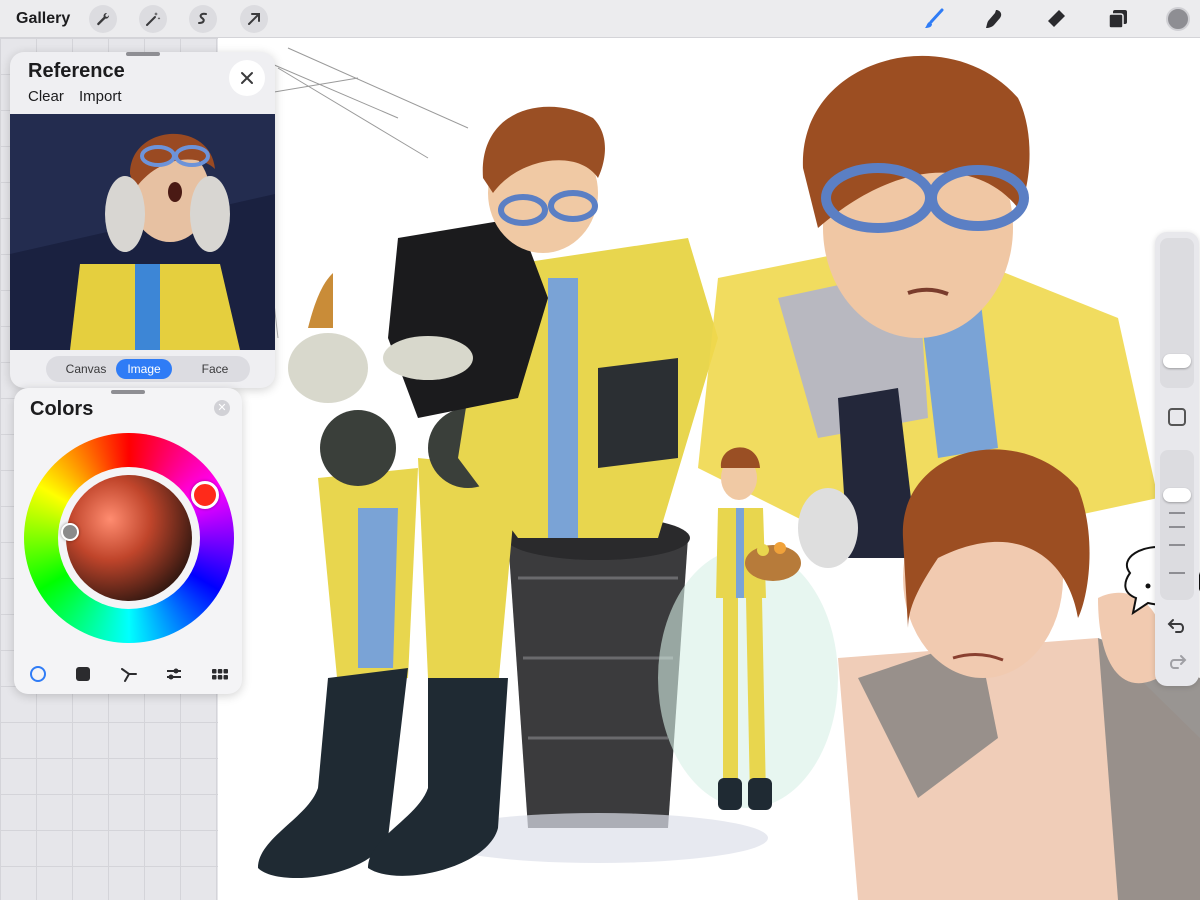 Image resolution: width=1200 pixels, height=900 pixels. Describe the element at coordinates (83, 674) in the screenshot. I see `classic-mode-icon` at that location.